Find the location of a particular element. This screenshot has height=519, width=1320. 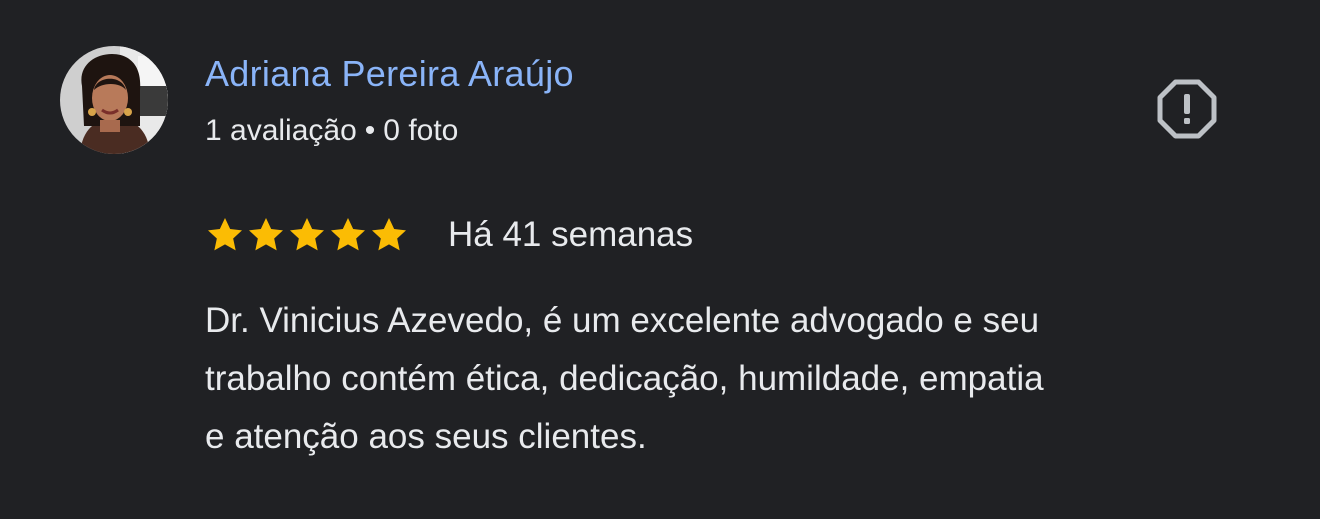

photo-count: 0 foto is located at coordinates (421, 130).